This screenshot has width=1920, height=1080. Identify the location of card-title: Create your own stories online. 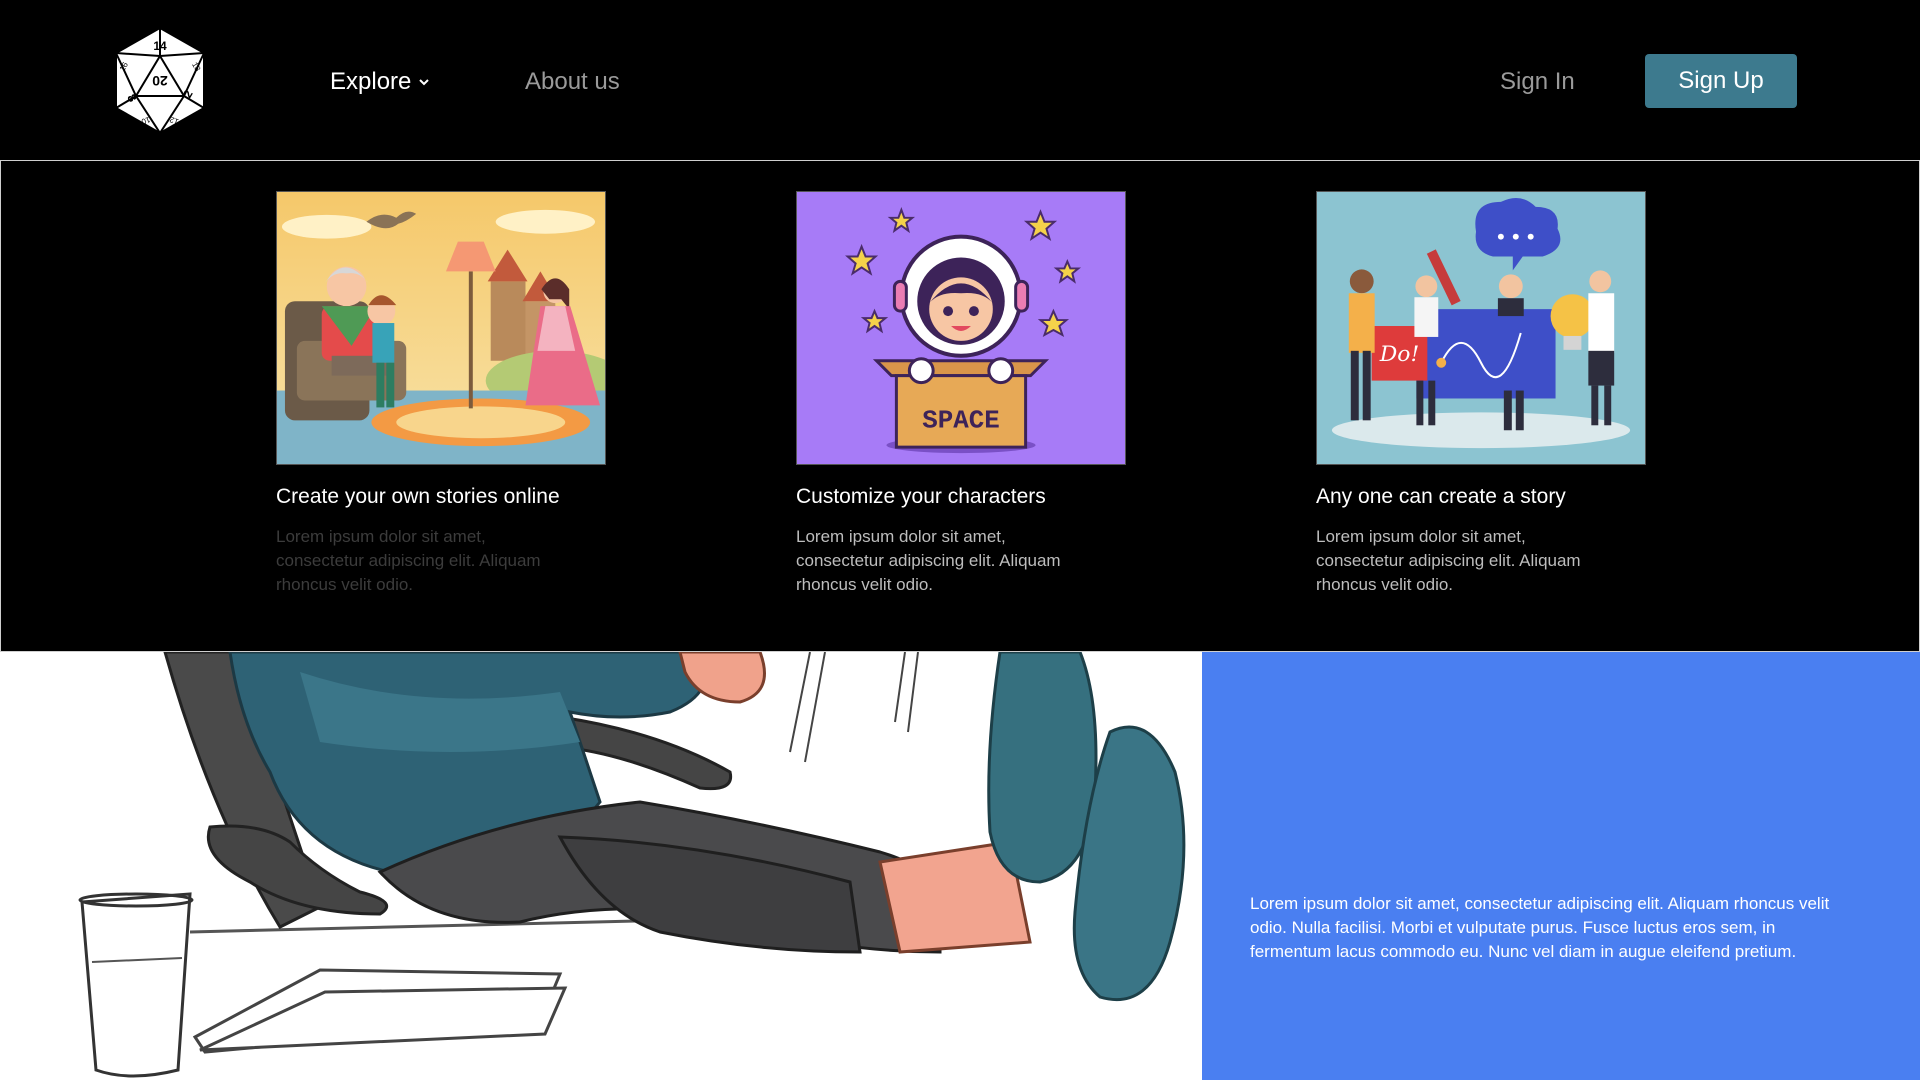
(418, 496).